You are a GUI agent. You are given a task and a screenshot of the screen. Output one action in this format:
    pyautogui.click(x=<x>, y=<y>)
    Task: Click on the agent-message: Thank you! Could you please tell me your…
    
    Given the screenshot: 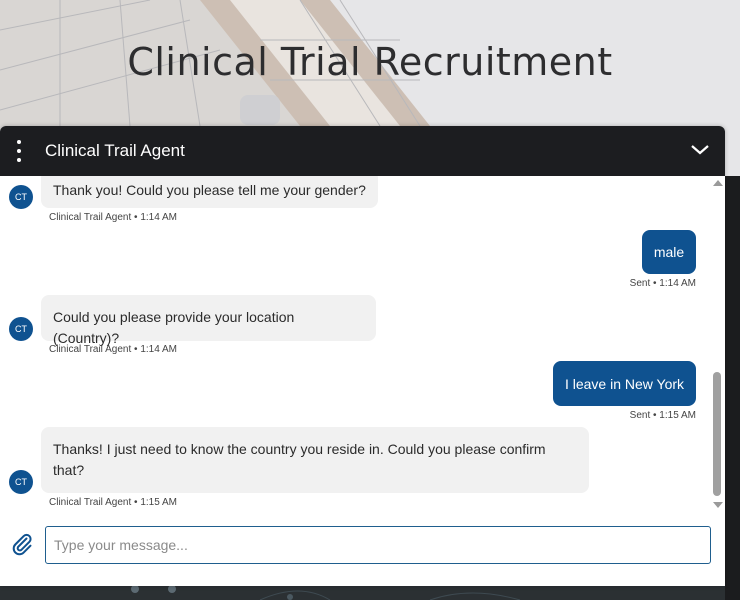 What is the action you would take?
    pyautogui.click(x=209, y=192)
    